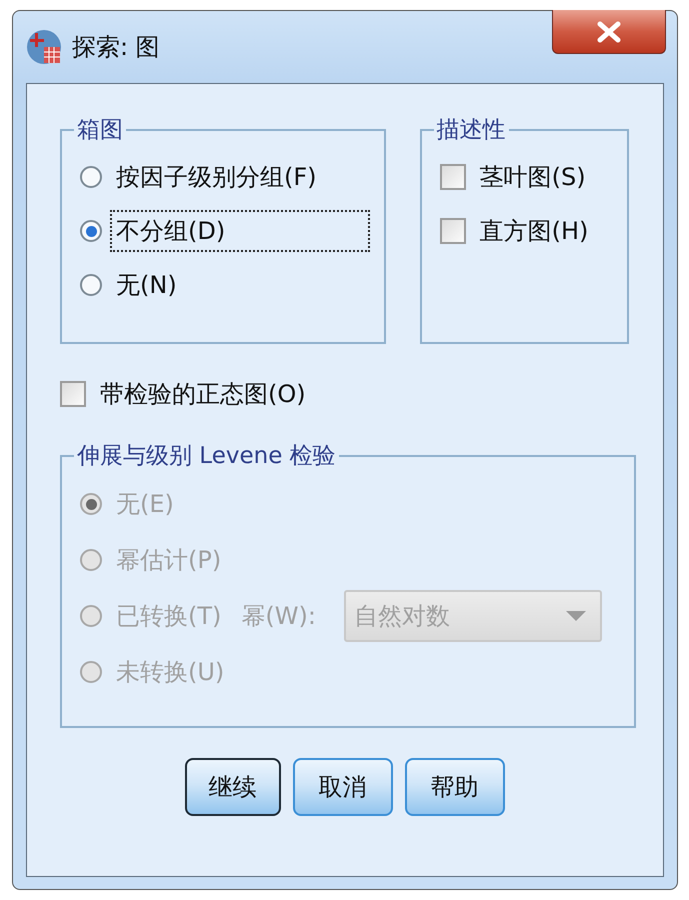 The height and width of the screenshot is (900, 689). What do you see at coordinates (44, 47) in the screenshot?
I see `app-icon` at bounding box center [44, 47].